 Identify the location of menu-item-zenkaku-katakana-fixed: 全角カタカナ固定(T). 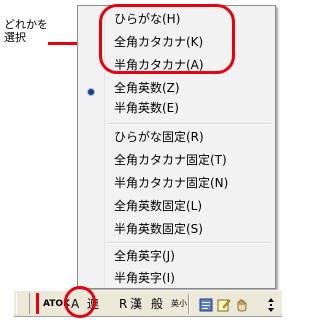
(170, 160).